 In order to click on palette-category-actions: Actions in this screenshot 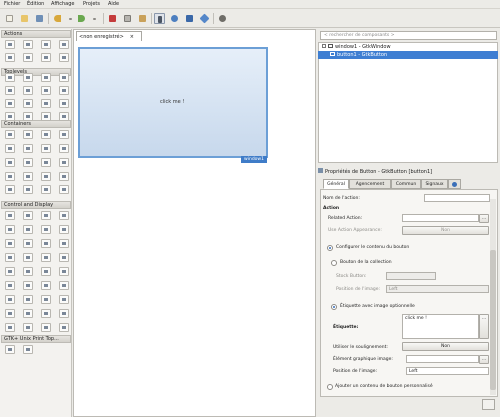, I will do `click(36, 34)`.